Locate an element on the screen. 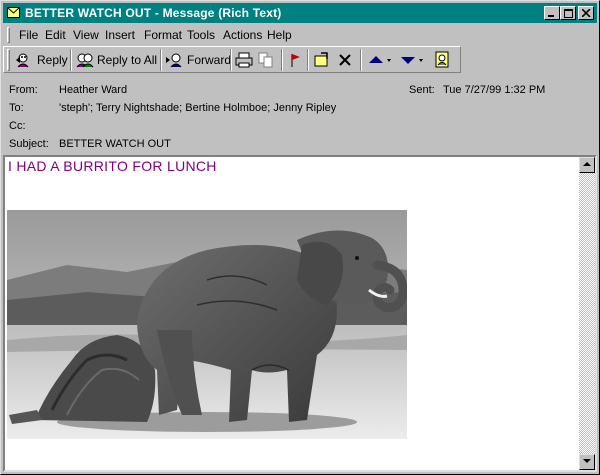  vertical-scrollbar is located at coordinates (587, 313).